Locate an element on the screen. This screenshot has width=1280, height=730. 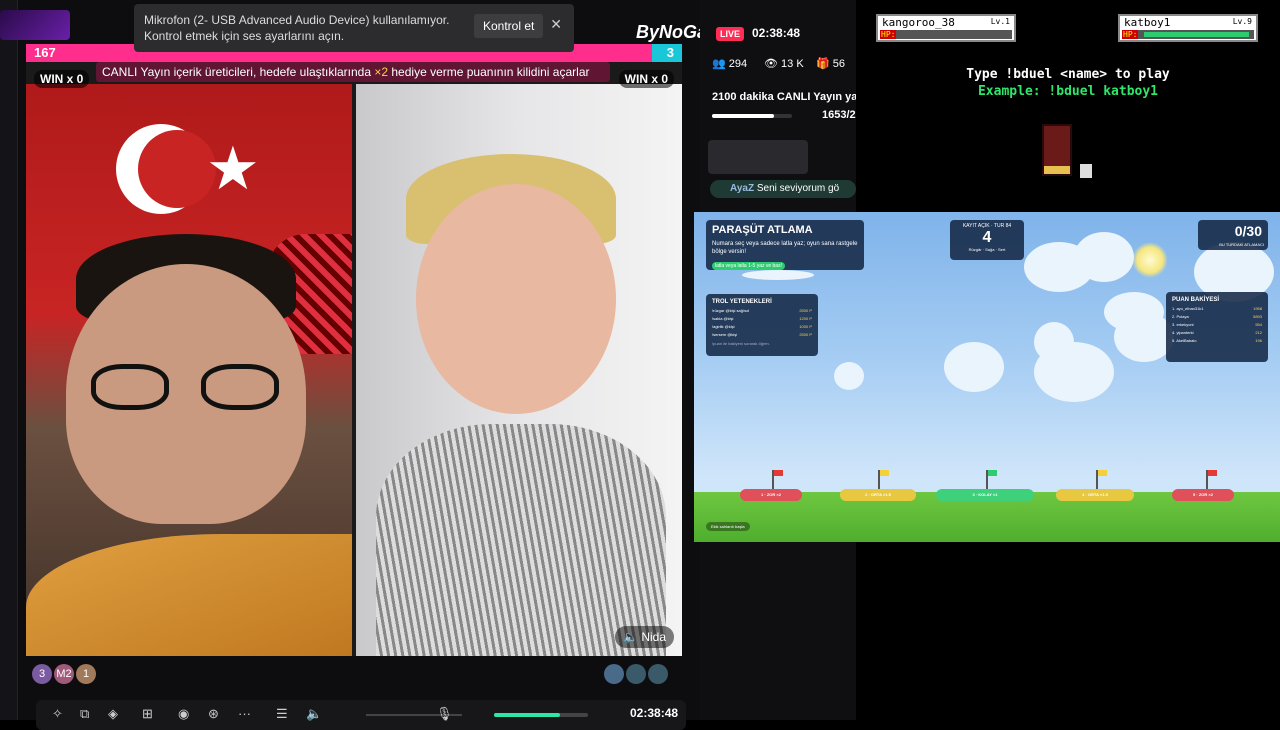
score-rank: 4. yipanterki is located at coordinates (1183, 332).